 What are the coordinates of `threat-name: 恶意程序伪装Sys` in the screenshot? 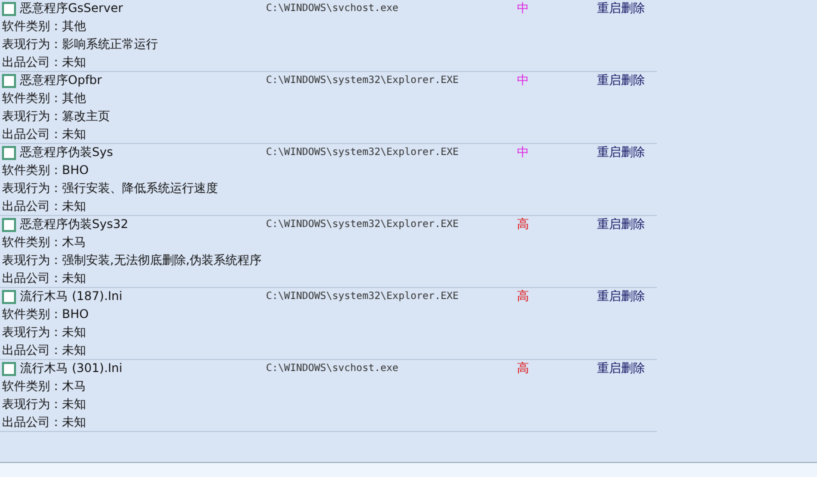 It's located at (67, 152).